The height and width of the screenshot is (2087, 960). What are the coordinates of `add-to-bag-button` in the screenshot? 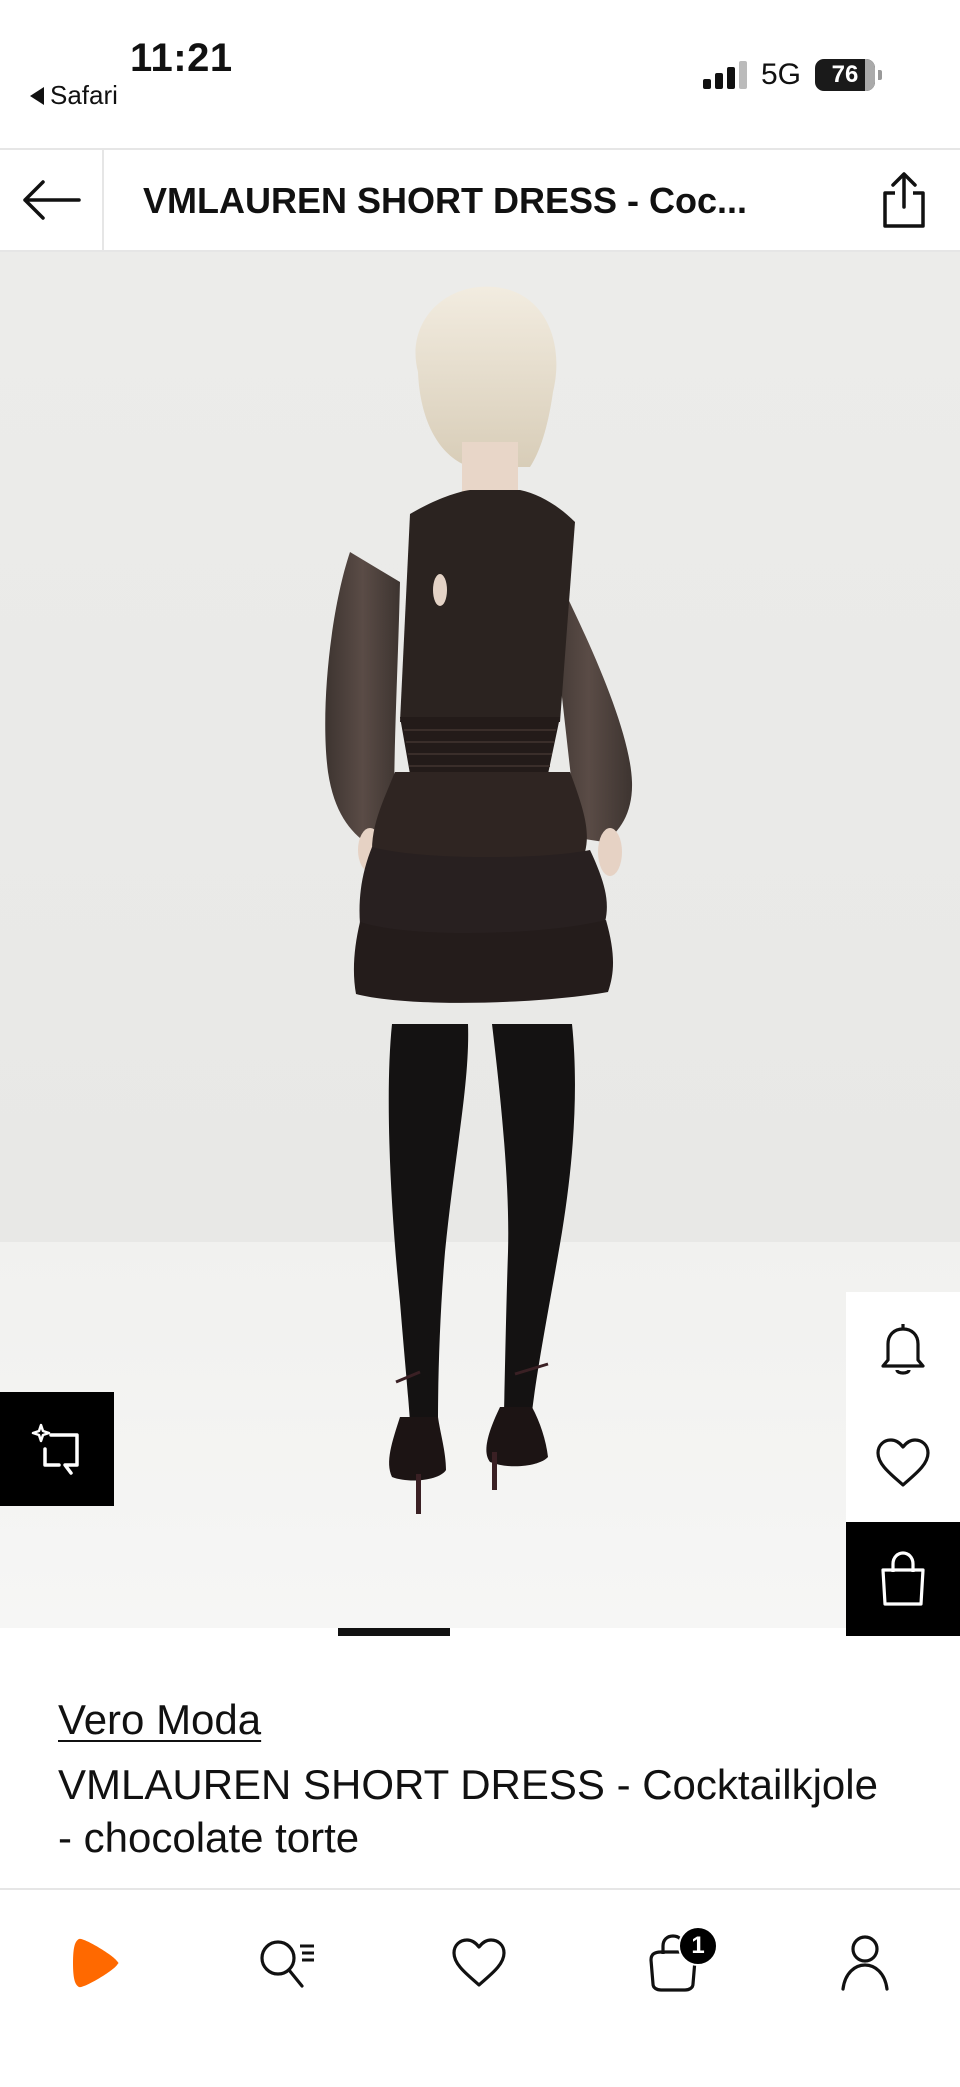 It's located at (903, 1579).